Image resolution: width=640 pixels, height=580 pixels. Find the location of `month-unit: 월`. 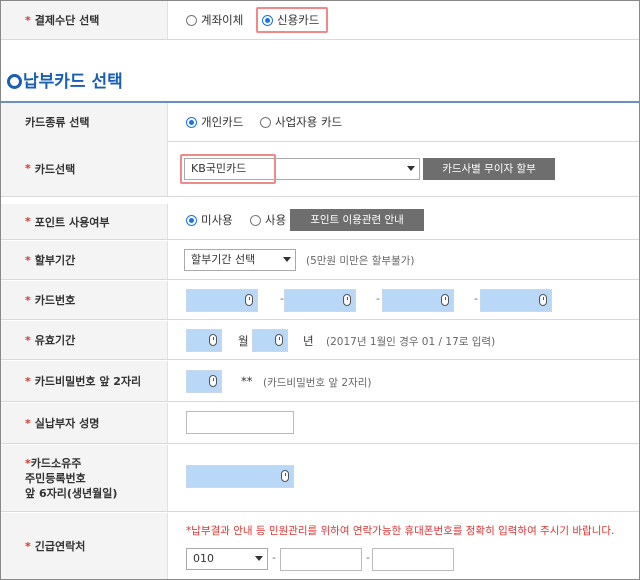

month-unit: 월 is located at coordinates (243, 341).